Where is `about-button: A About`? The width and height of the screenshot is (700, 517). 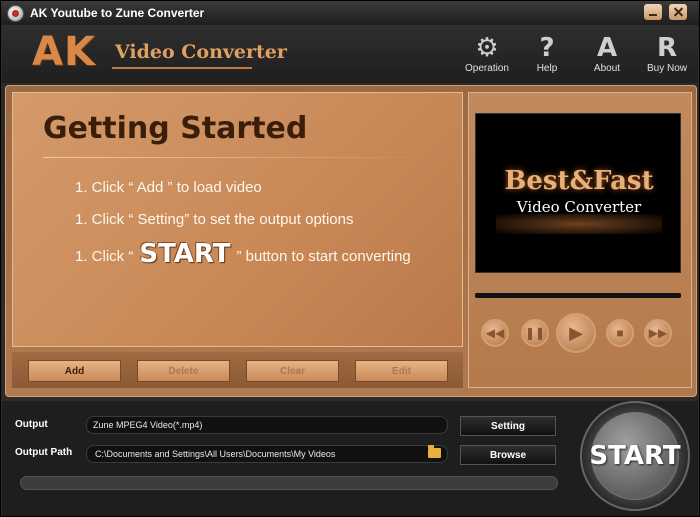
about-button: A About is located at coordinates (607, 56).